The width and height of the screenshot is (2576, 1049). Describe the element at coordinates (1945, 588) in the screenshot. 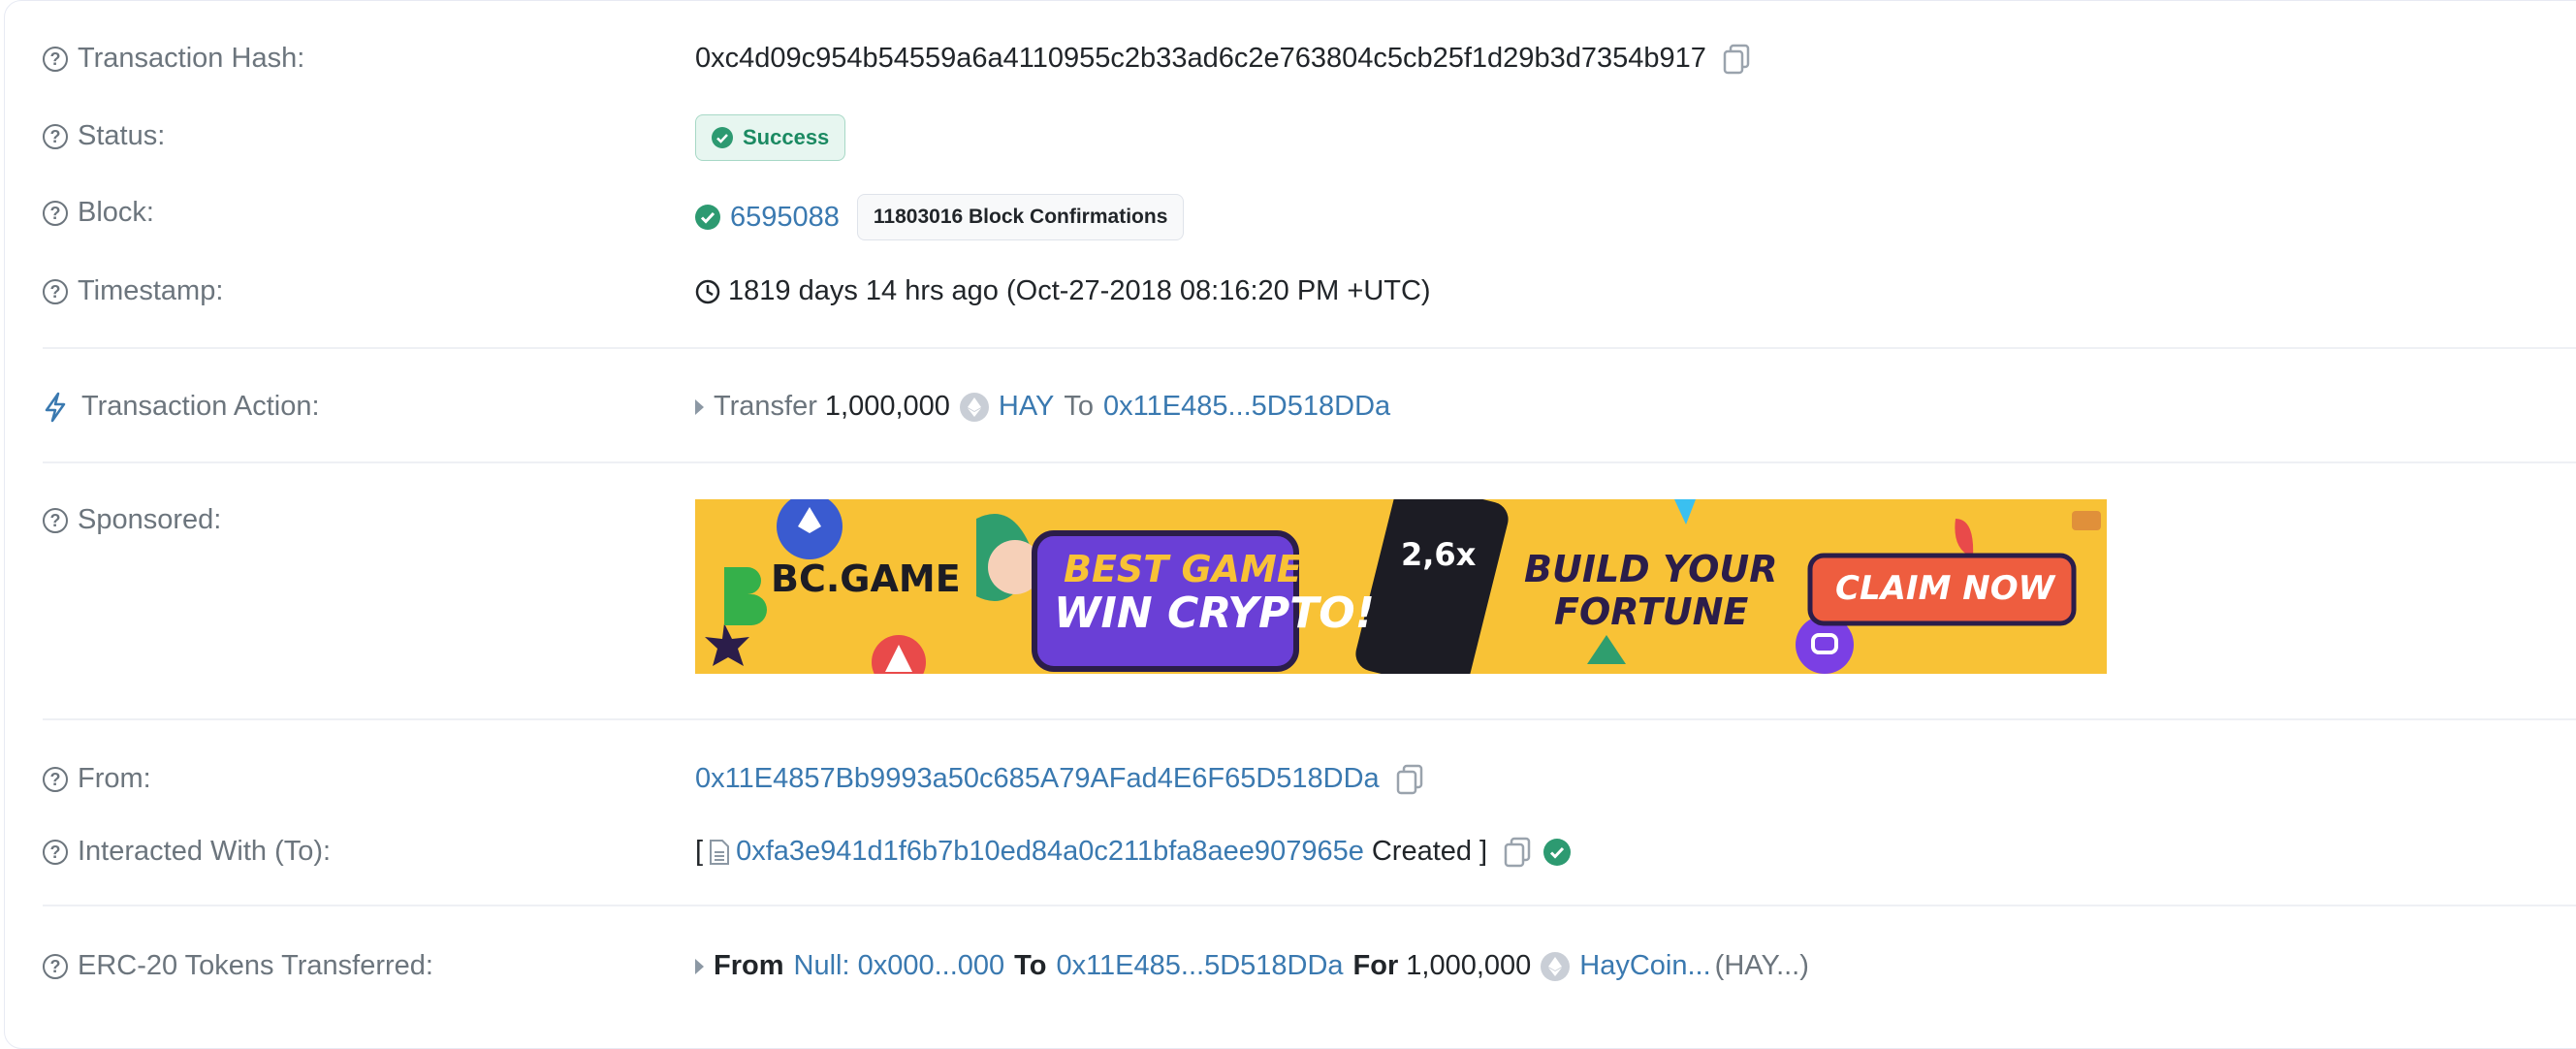

I see `ad-cta-button: CLAIM NOW` at that location.